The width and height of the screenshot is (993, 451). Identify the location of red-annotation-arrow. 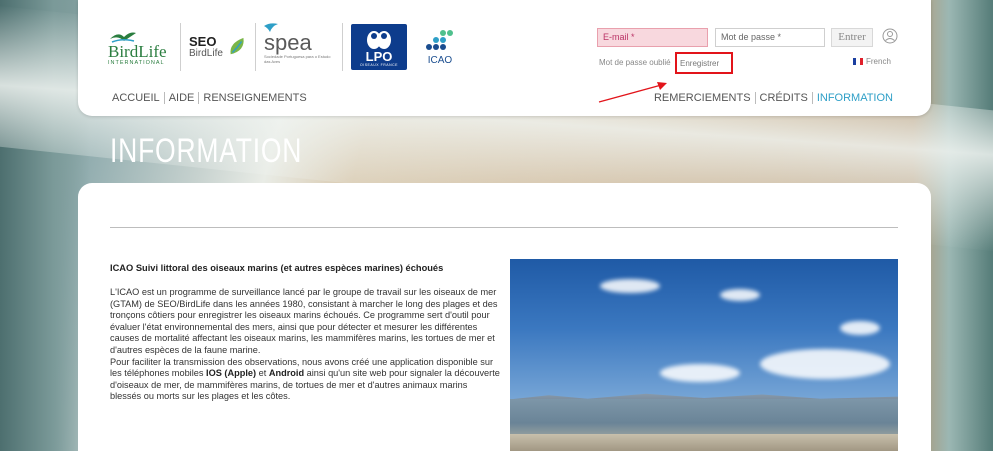
(632, 92).